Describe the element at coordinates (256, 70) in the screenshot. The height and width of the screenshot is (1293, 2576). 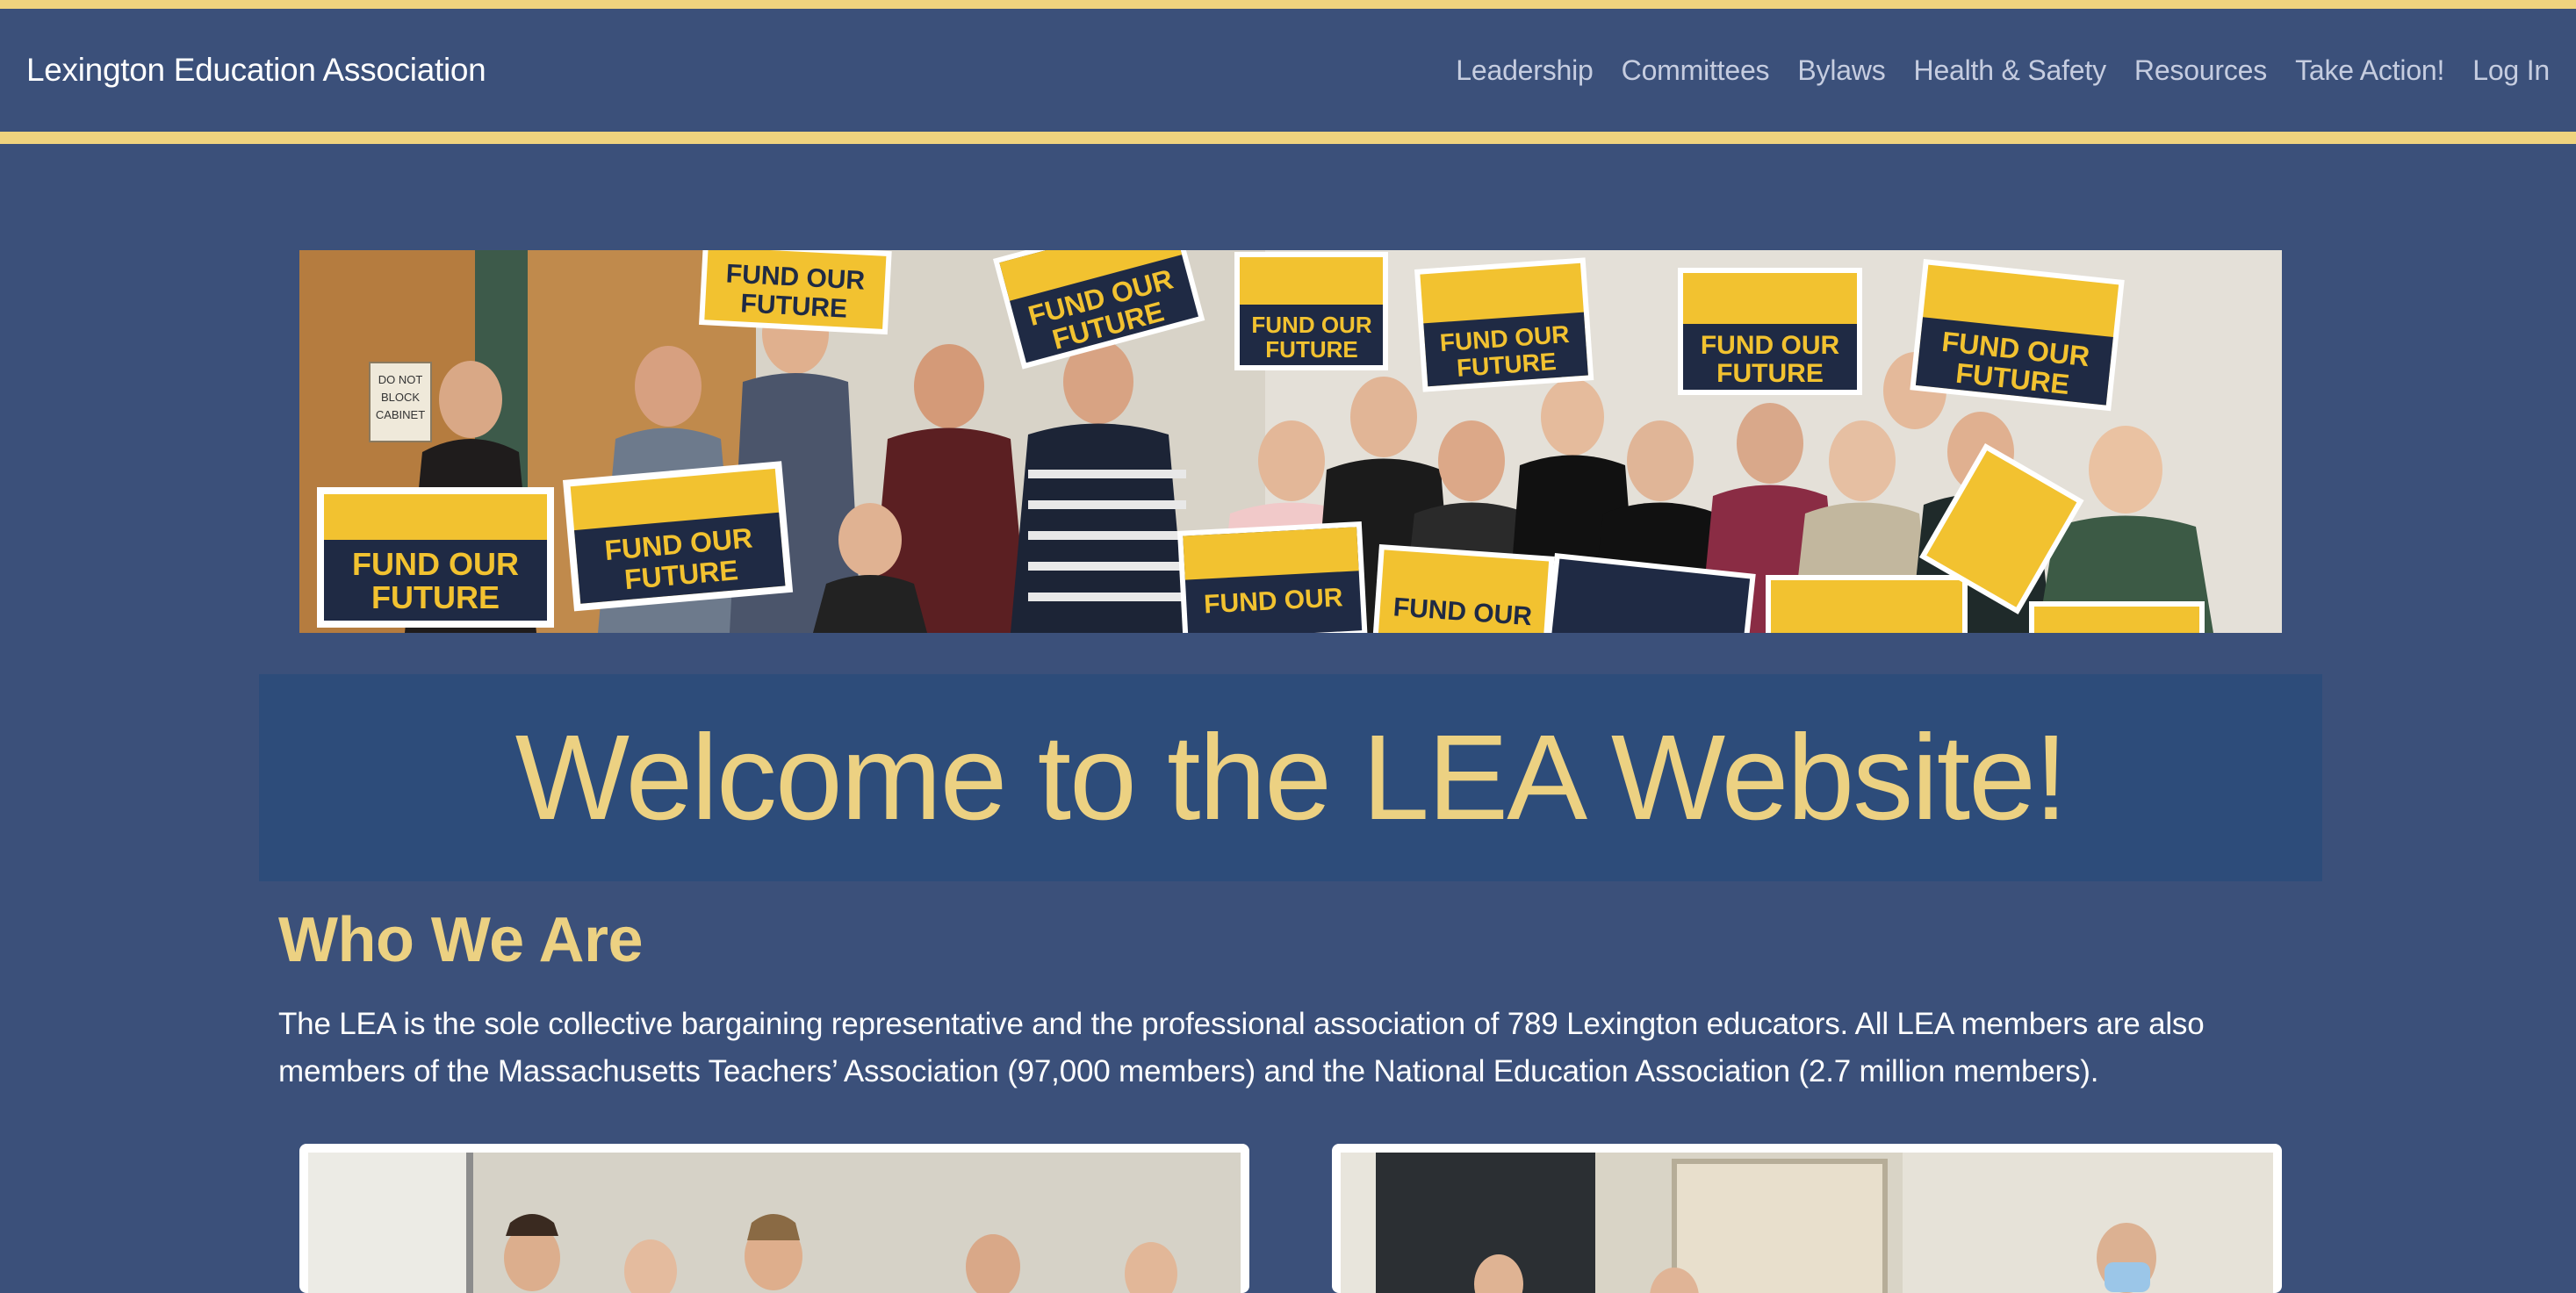
I see `site-brand-link: Lexington Education Association` at that location.